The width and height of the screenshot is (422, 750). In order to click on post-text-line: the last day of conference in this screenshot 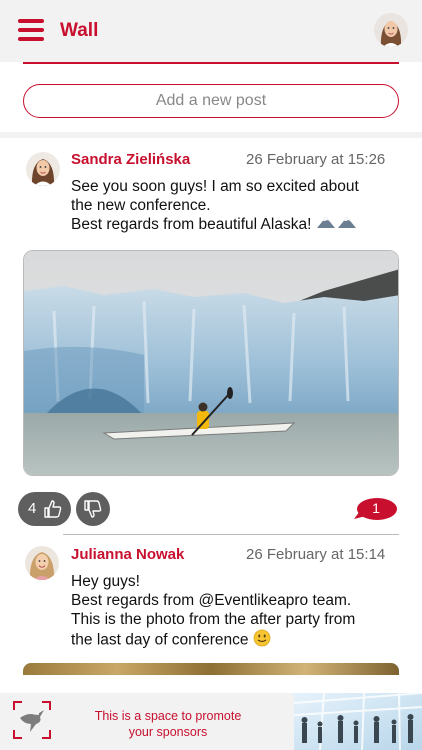, I will do `click(213, 640)`.